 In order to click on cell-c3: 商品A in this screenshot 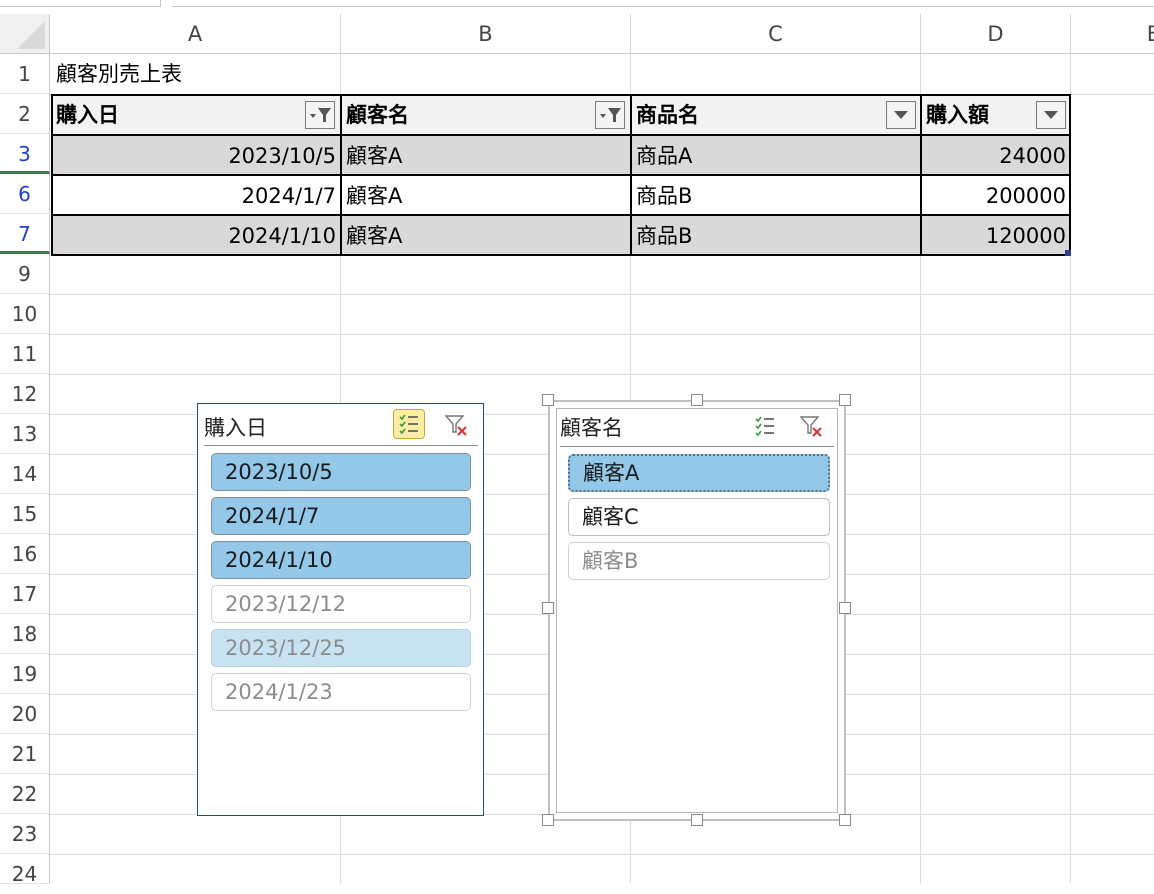, I will do `click(776, 156)`.